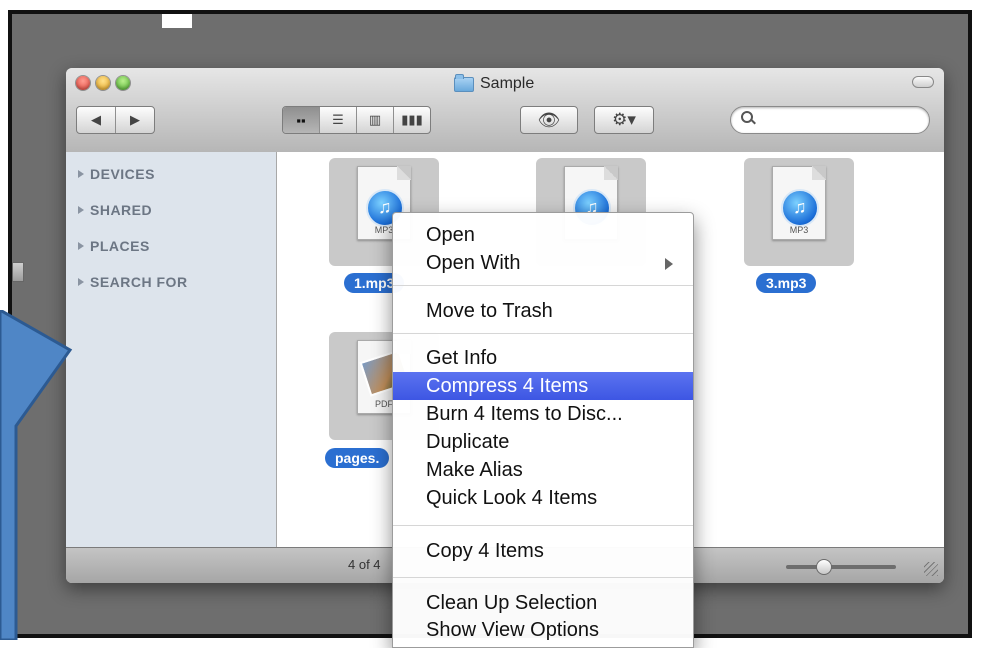 The height and width of the screenshot is (648, 982). I want to click on columns-icon: ▥, so click(375, 119).